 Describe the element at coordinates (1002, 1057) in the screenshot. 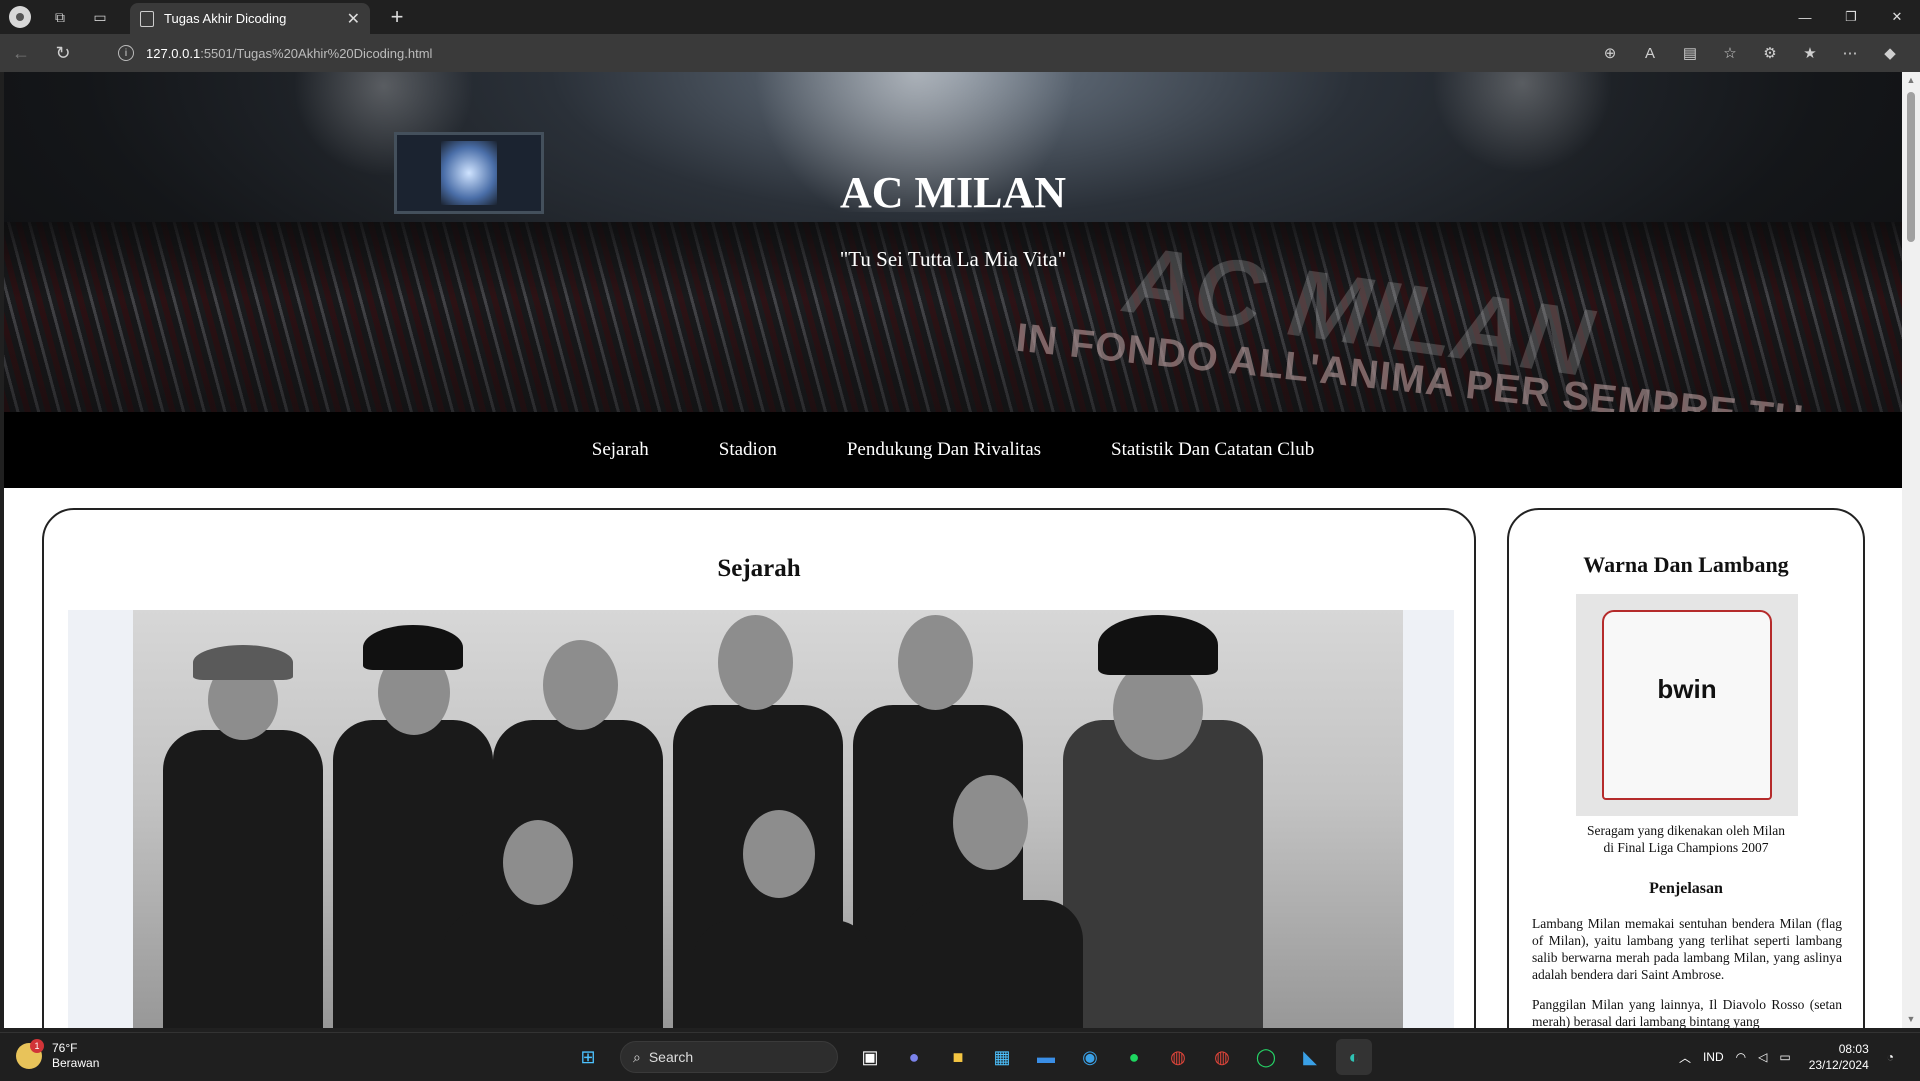

I see `store-icon: ▦` at that location.